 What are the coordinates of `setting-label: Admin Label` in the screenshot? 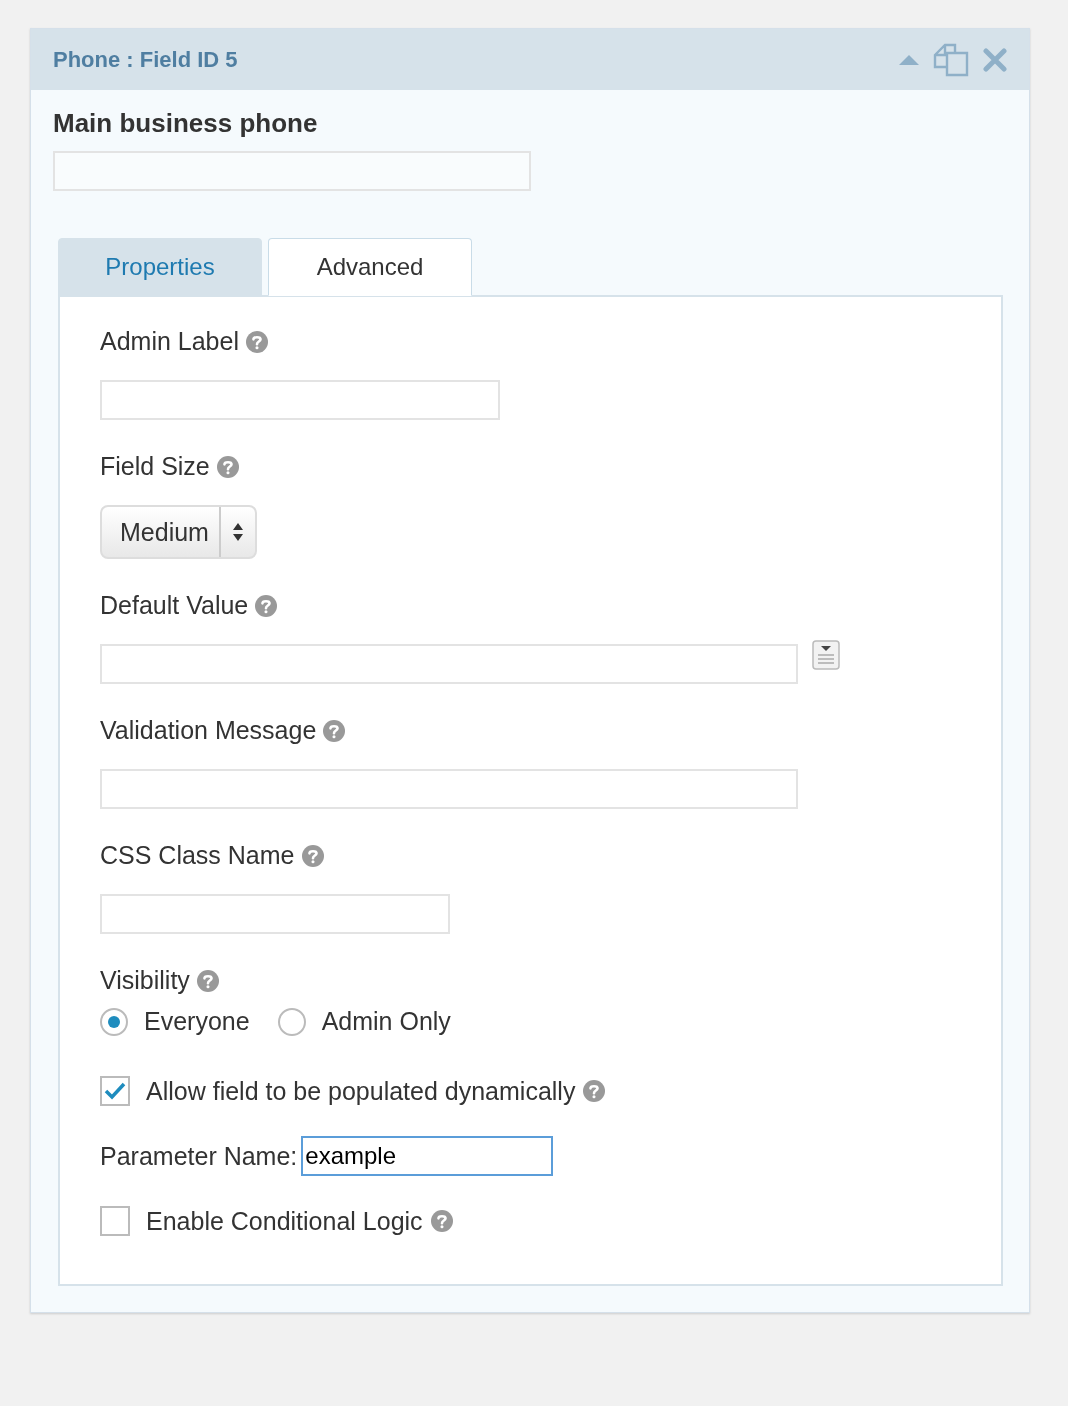 It's located at (169, 341).